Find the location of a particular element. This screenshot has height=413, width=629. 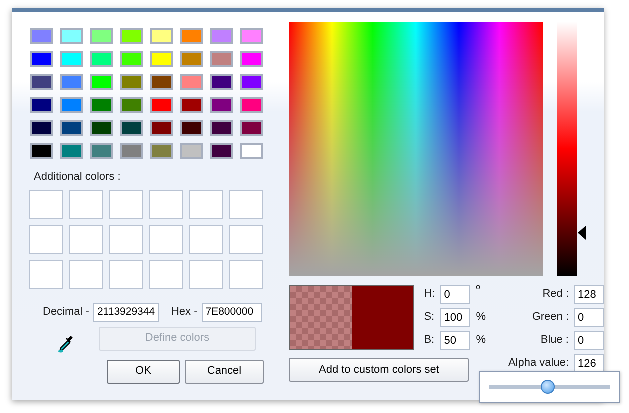

alpha-preview is located at coordinates (321, 317).